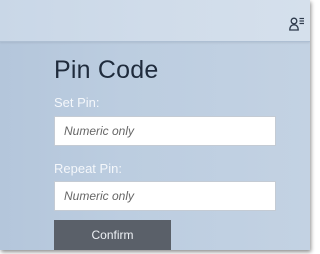 This screenshot has width=320, height=254. Describe the element at coordinates (77, 102) in the screenshot. I see `set-pin-label: Set Pin:` at that location.